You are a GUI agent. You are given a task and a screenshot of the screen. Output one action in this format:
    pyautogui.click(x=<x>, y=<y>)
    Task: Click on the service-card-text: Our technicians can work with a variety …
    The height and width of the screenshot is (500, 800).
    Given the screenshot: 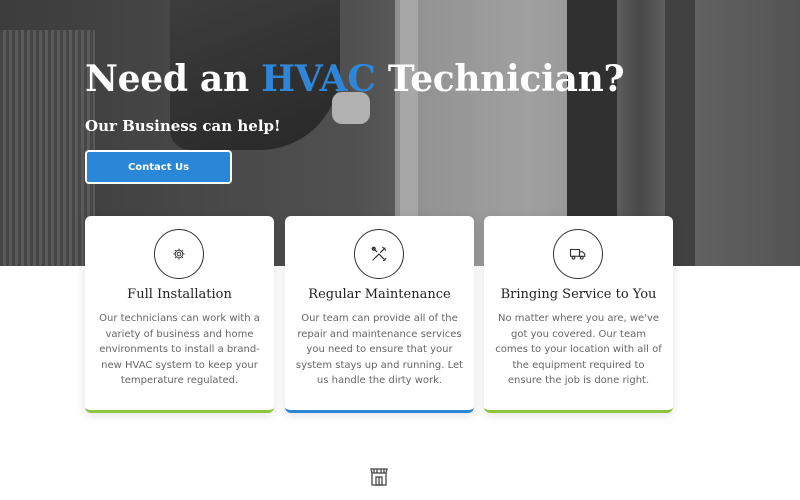 What is the action you would take?
    pyautogui.click(x=179, y=349)
    